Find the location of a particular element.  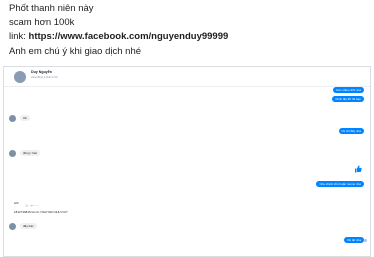

contact-name: Duy Nguyễn is located at coordinates (41, 72).